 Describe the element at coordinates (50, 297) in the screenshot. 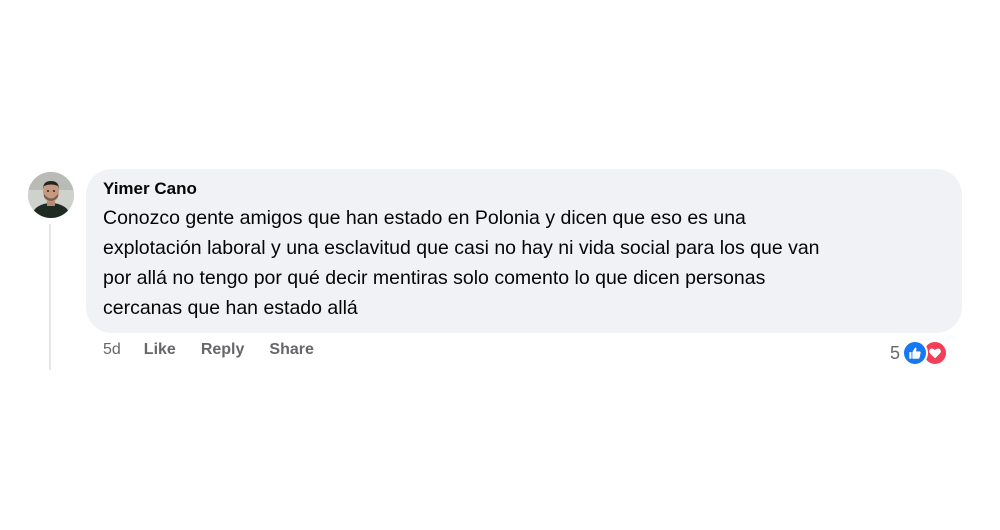

I see `thread-connector-line` at that location.